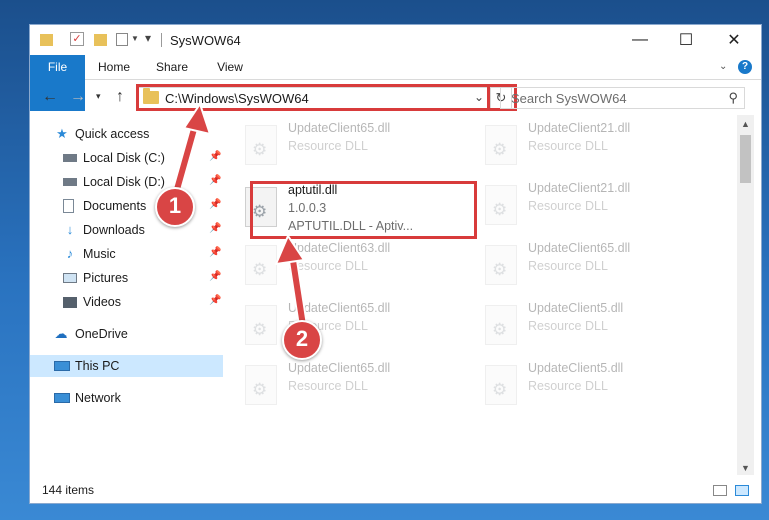 This screenshot has height=520, width=769. What do you see at coordinates (126, 254) in the screenshot?
I see `nav-item-music: ♪ Music 📌` at bounding box center [126, 254].